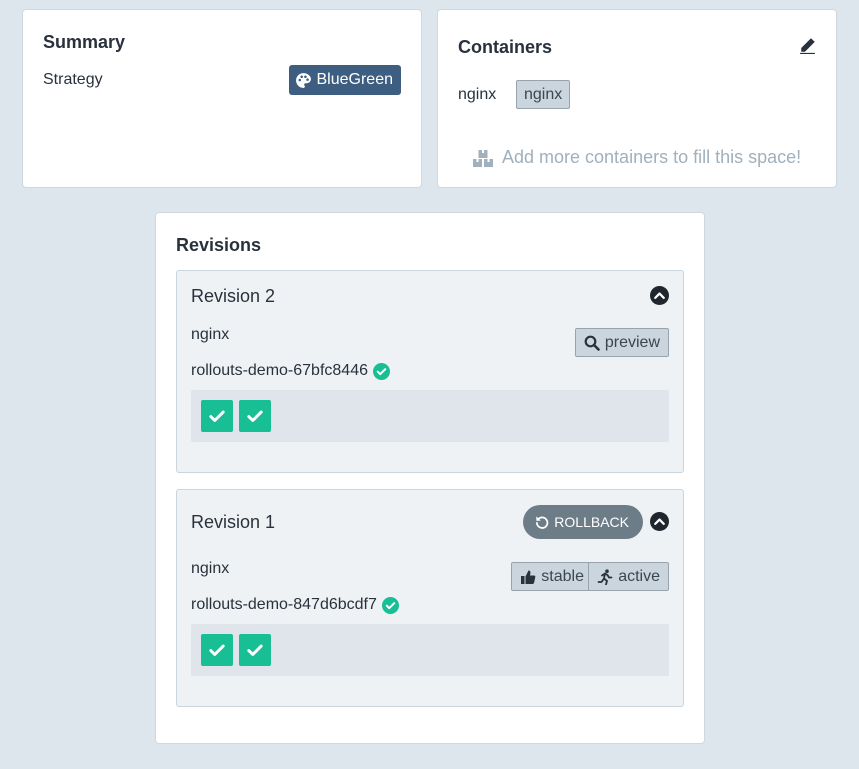 The height and width of the screenshot is (769, 859). Describe the element at coordinates (543, 94) in the screenshot. I see `container-image-tag: nginx` at that location.